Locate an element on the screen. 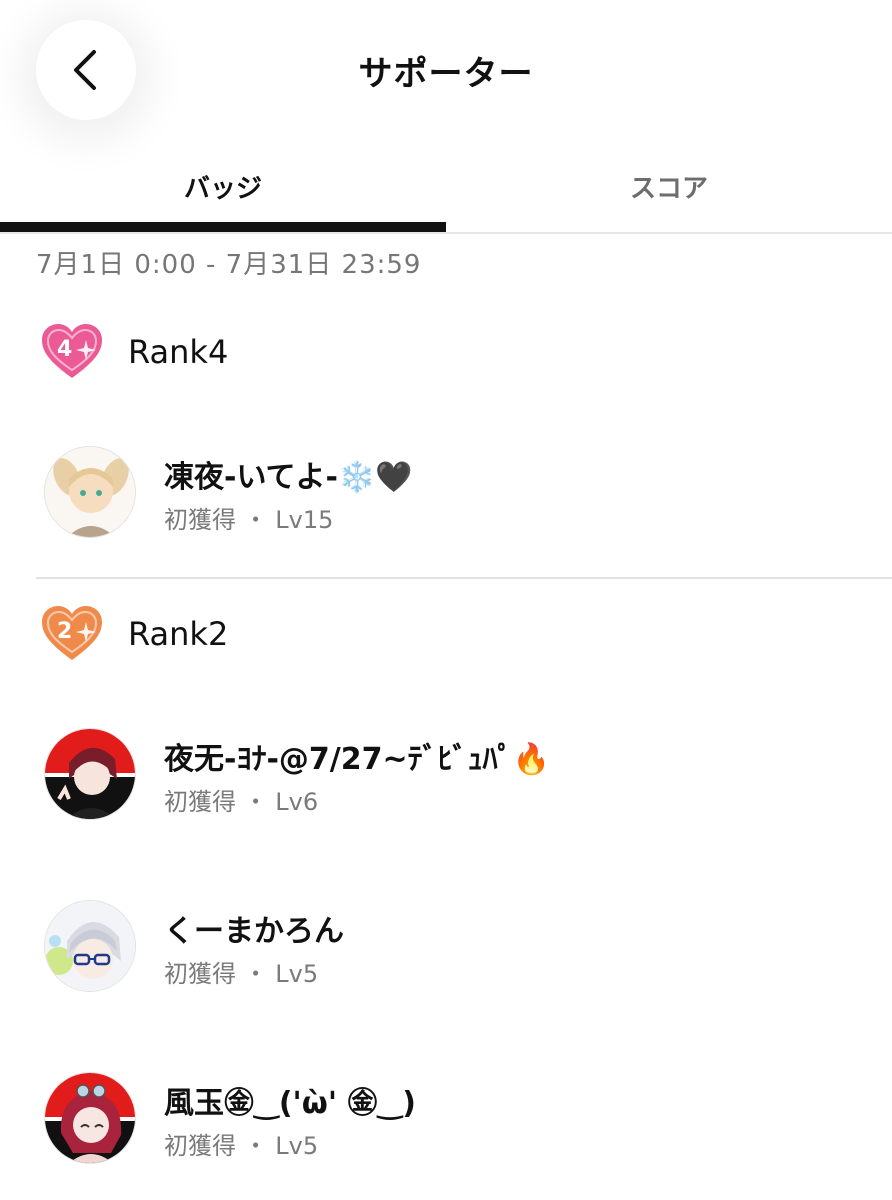 This screenshot has height=1200, width=892. rank-header-rank4: 4 Rank4 is located at coordinates (134, 352).